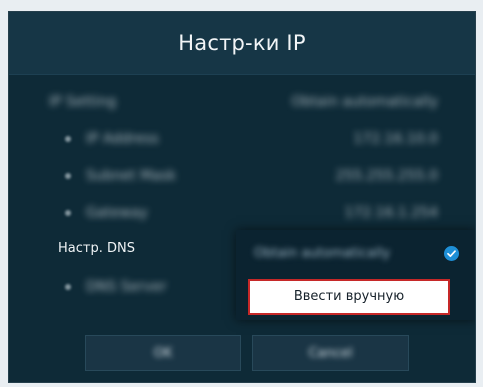 The image size is (483, 387). Describe the element at coordinates (242, 139) in the screenshot. I see `ip-address-row: IP Address 172.16.10.0` at that location.